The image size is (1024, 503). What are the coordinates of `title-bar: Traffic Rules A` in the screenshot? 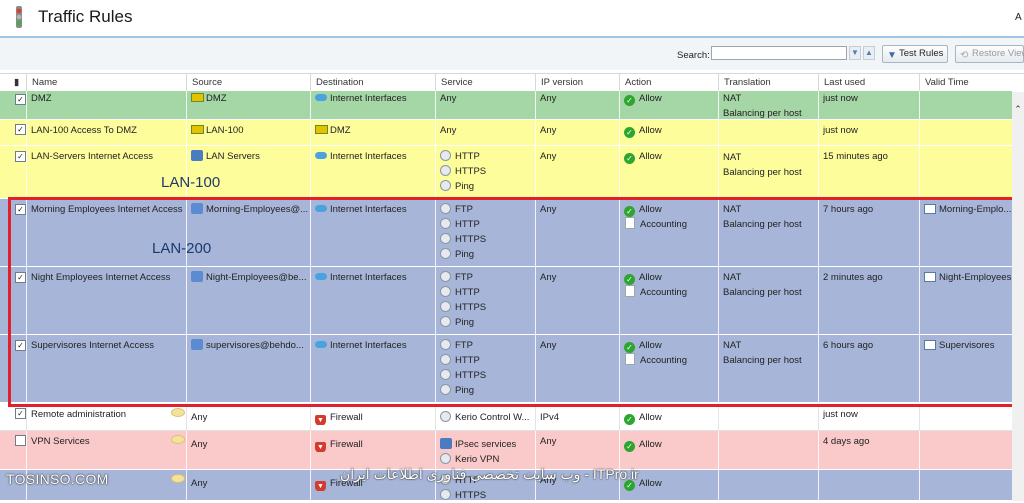 It's located at (512, 19).